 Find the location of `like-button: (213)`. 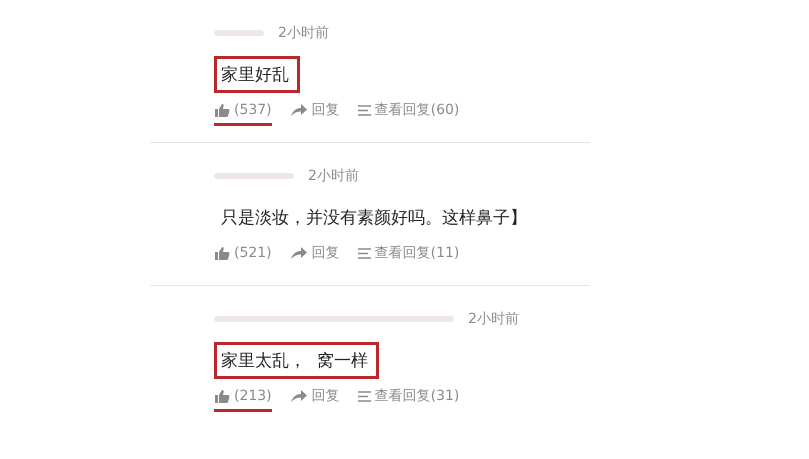

like-button: (213) is located at coordinates (243, 398).